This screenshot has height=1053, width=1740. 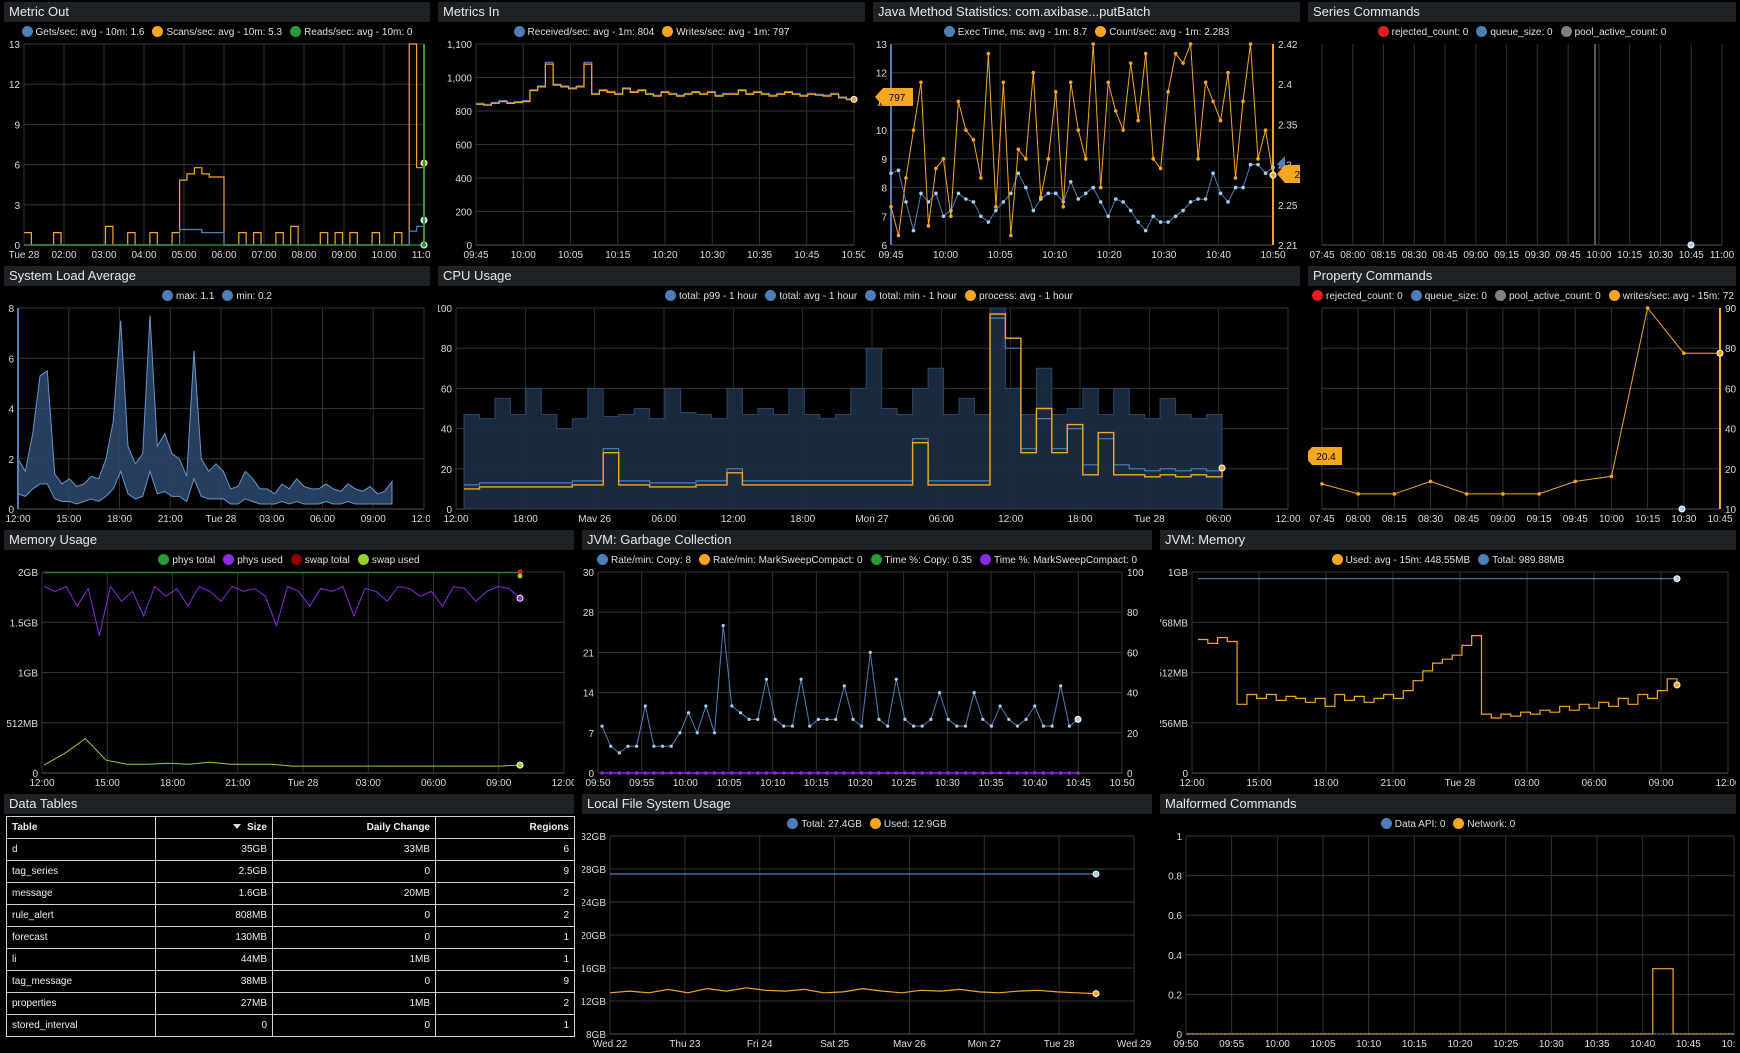 I want to click on column-header-table: Table, so click(x=81, y=827).